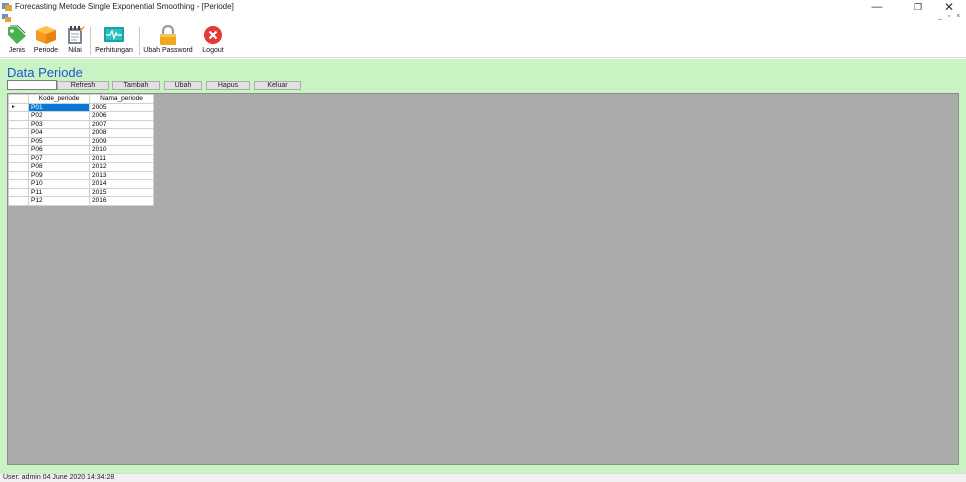  What do you see at coordinates (76, 35) in the screenshot?
I see `notepad-icon` at bounding box center [76, 35].